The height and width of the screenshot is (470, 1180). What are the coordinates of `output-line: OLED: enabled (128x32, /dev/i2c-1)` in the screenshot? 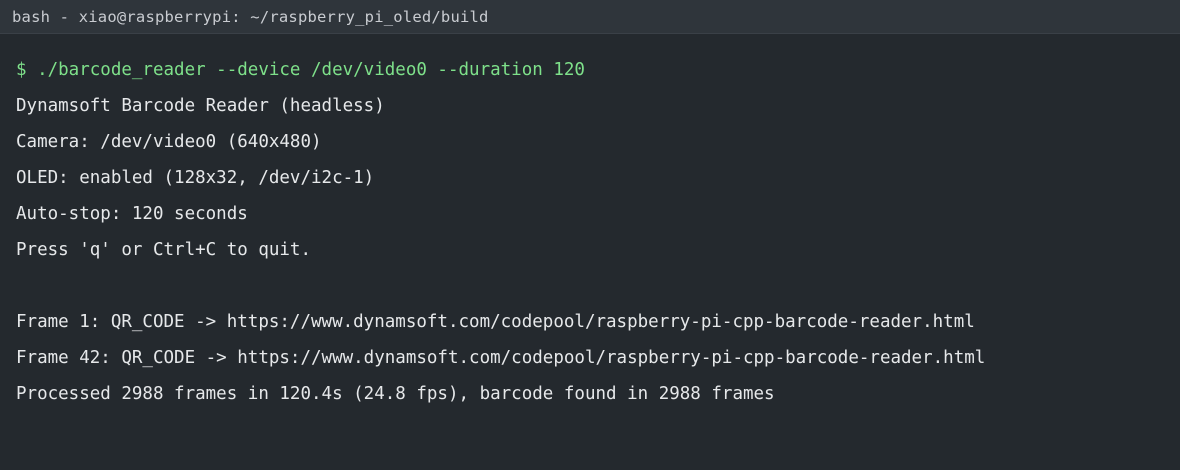 It's located at (195, 178).